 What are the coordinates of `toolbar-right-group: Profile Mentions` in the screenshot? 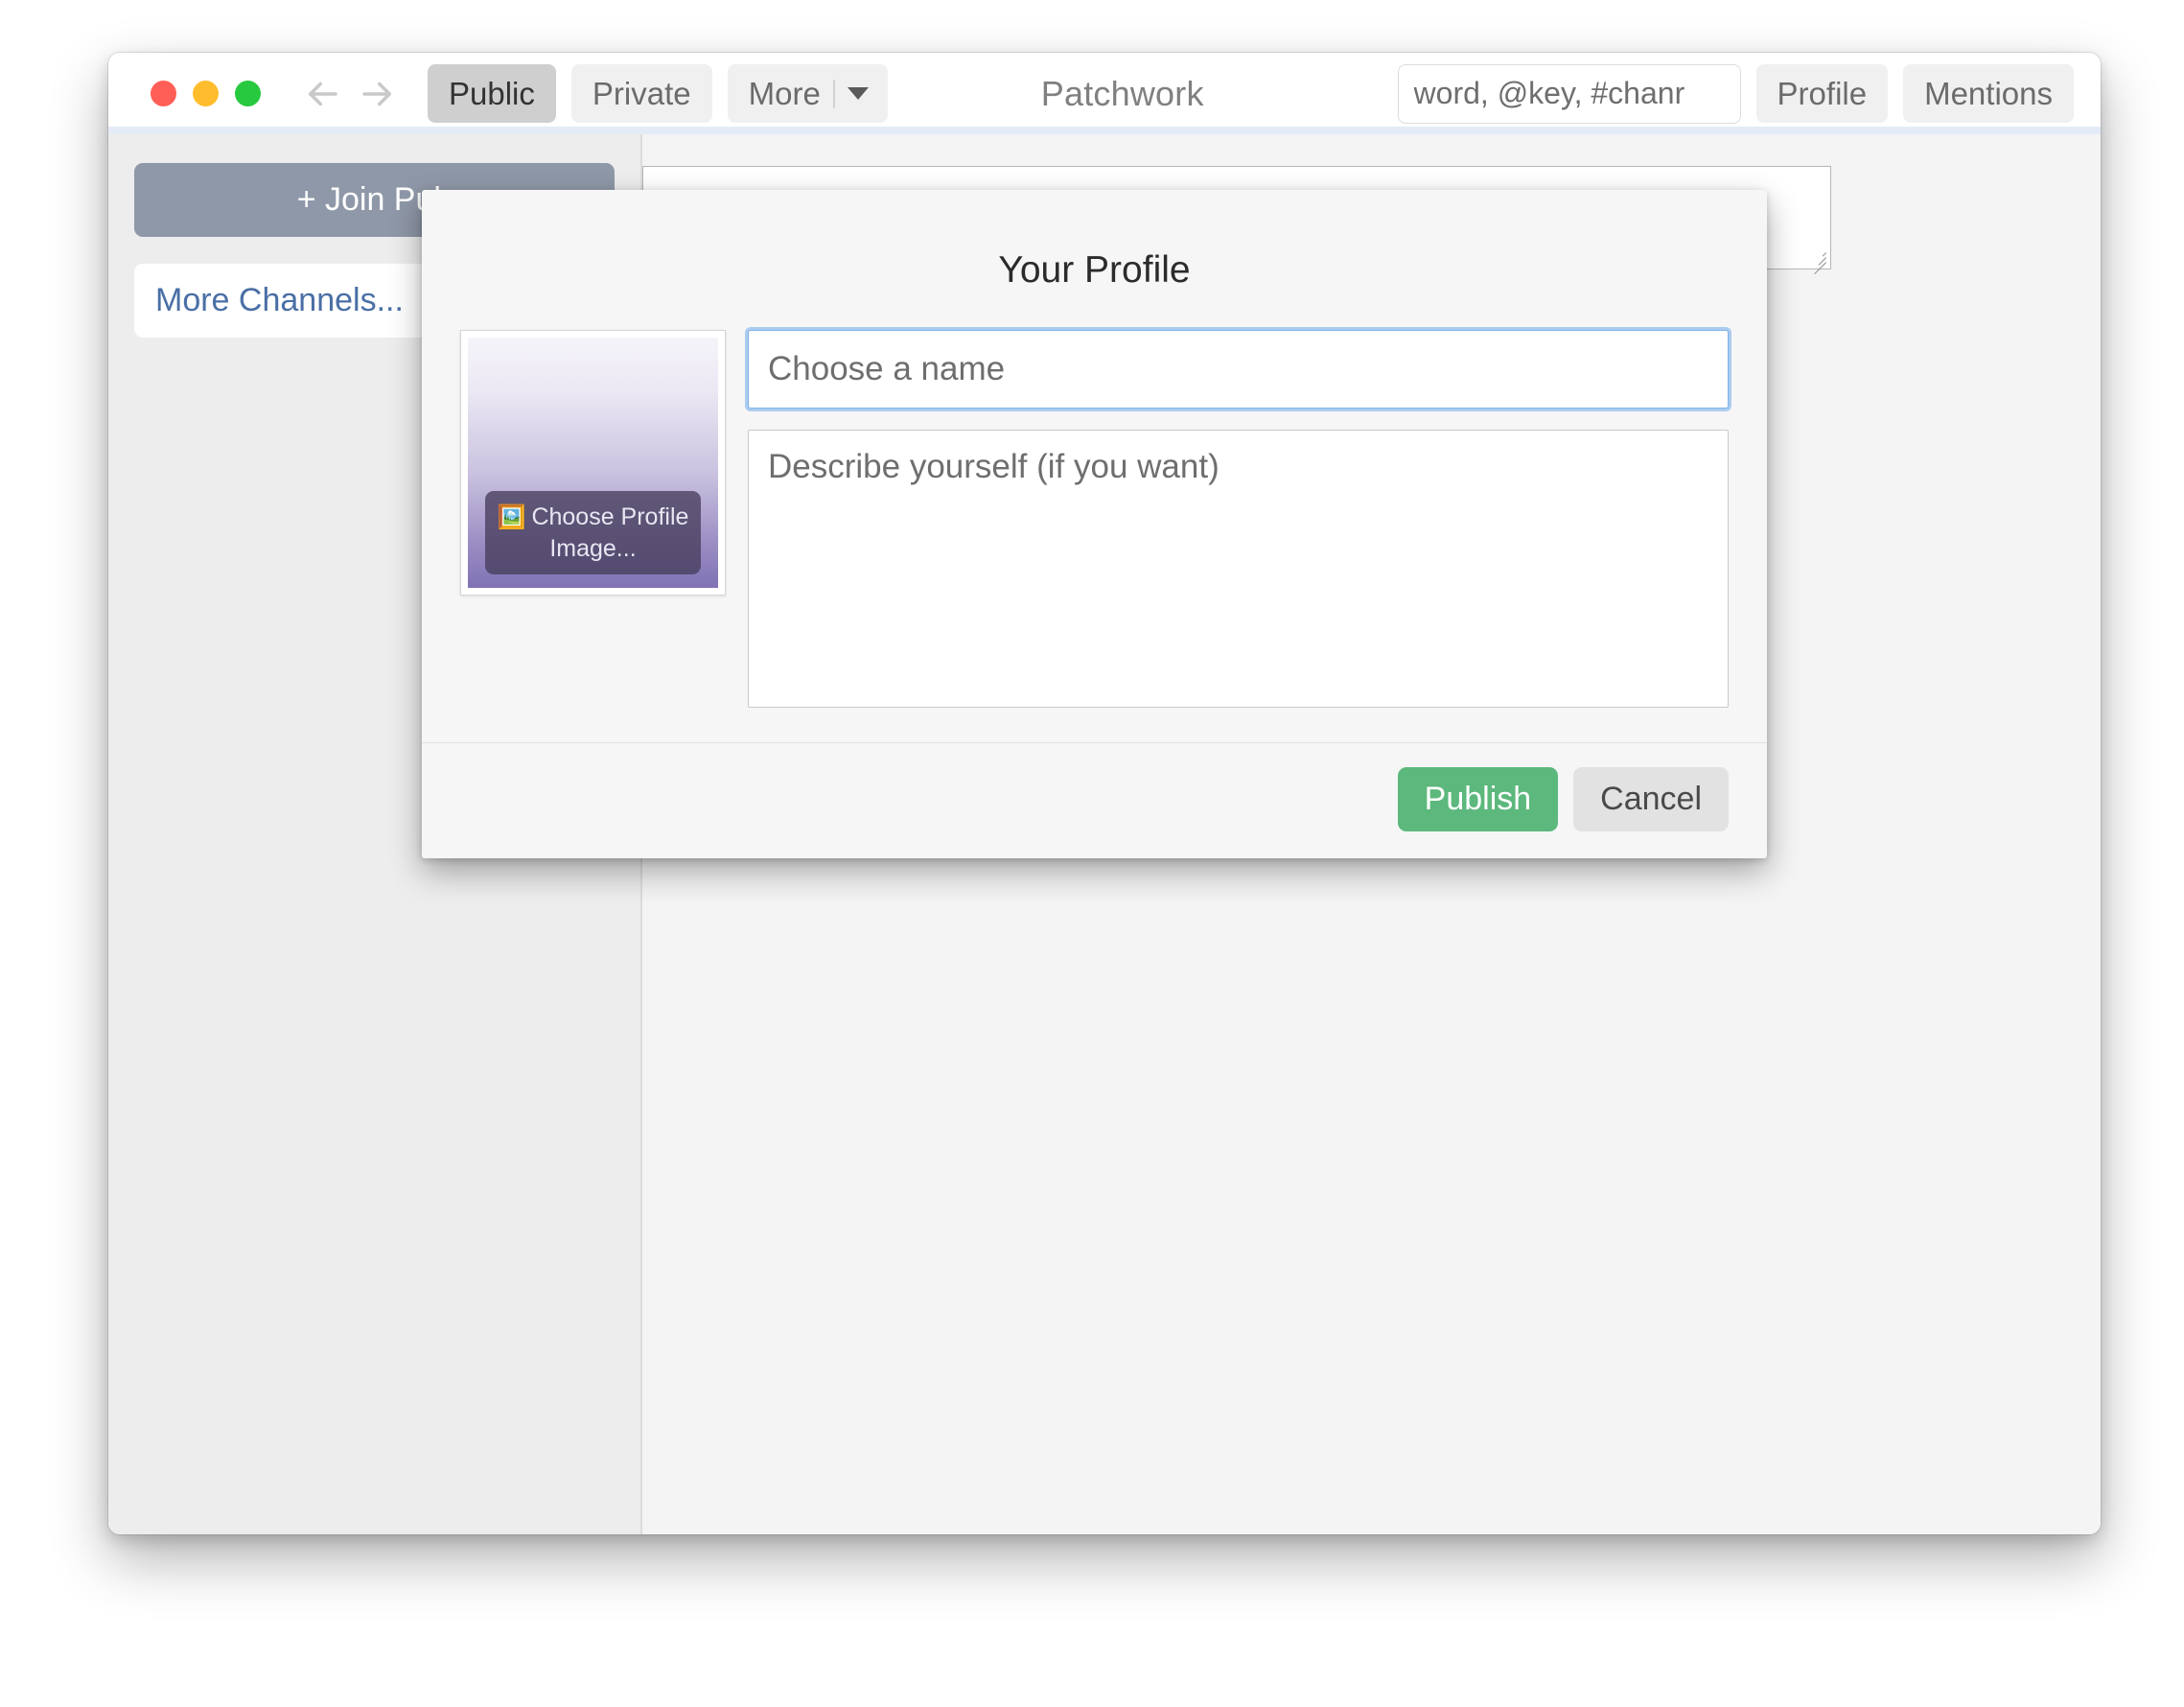 It's located at (1735, 93).